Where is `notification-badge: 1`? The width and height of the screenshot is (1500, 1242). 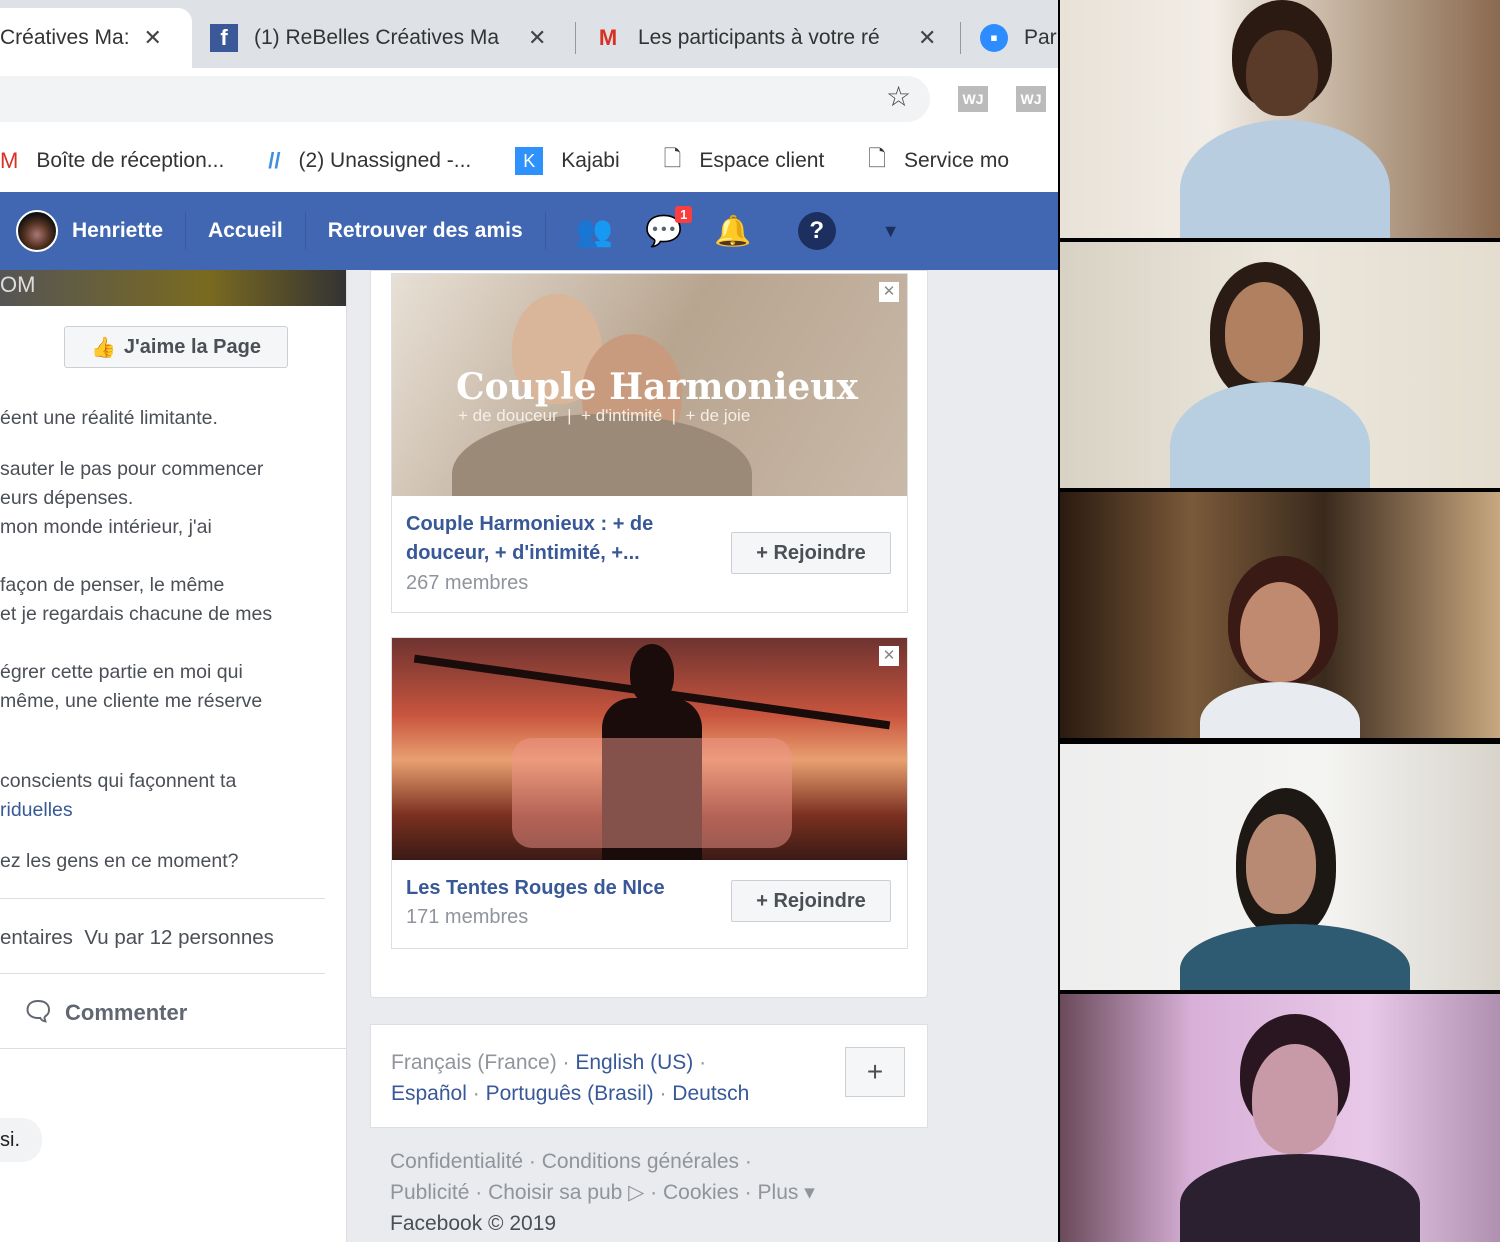 notification-badge: 1 is located at coordinates (684, 214).